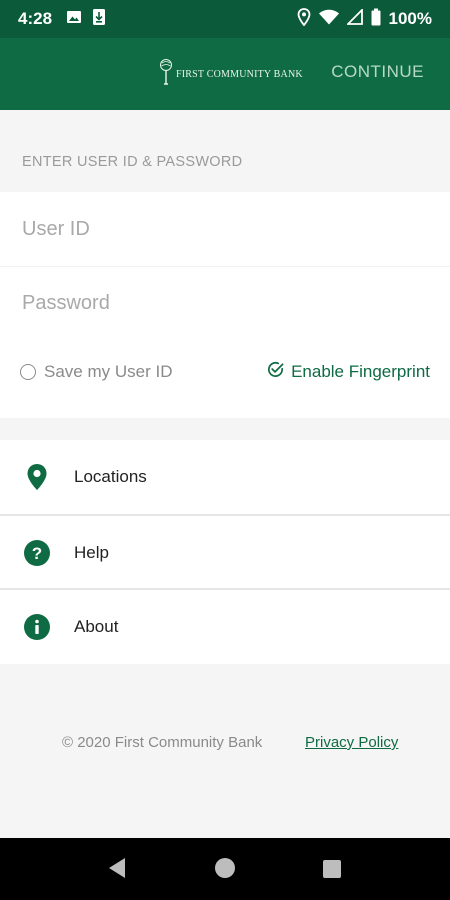 This screenshot has height=900, width=450. I want to click on help-icon: ?, so click(37, 553).